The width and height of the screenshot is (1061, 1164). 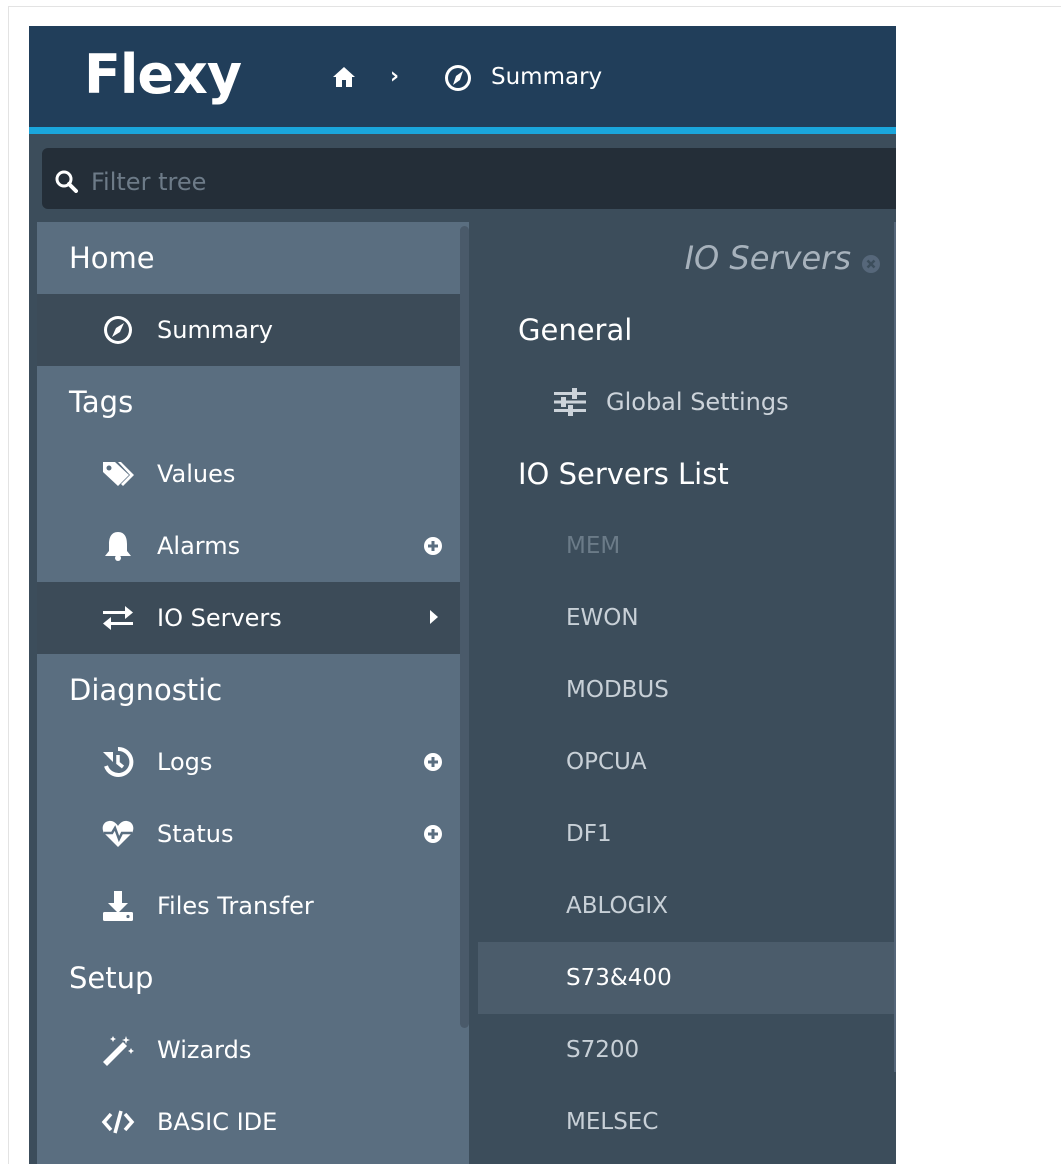 What do you see at coordinates (462, 130) in the screenshot?
I see `header-accent-line` at bounding box center [462, 130].